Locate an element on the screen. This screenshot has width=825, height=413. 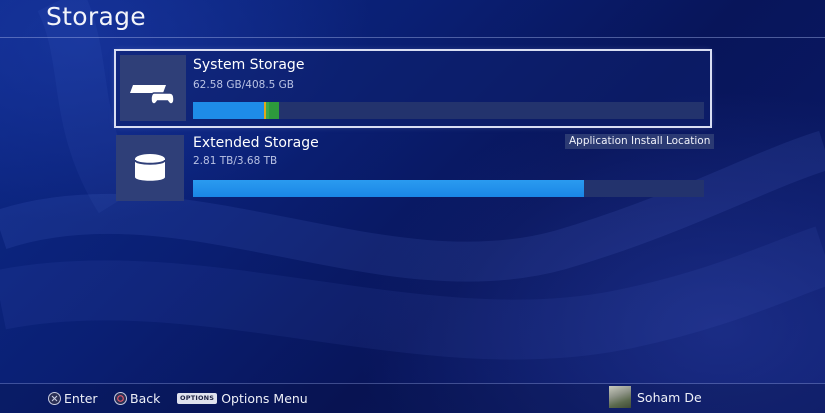
circle-button-icon is located at coordinates (120, 398).